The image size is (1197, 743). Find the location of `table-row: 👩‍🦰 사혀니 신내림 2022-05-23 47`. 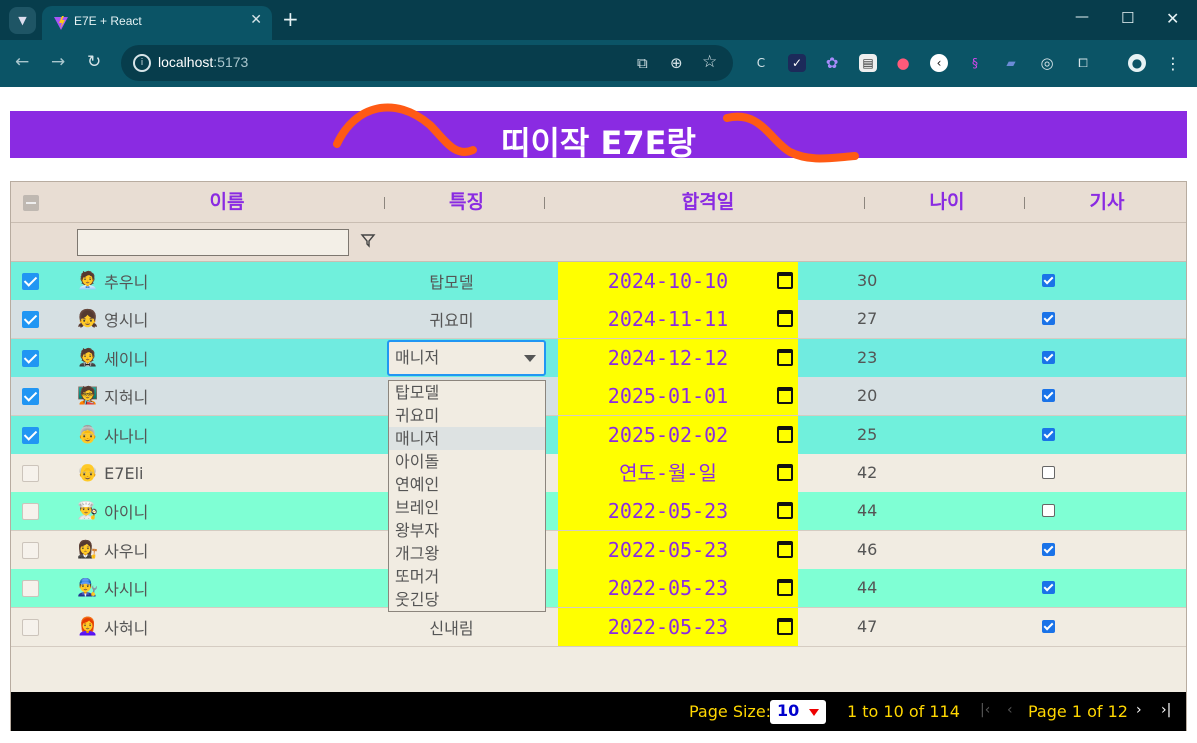

table-row: 👩‍🦰 사혀니 신내림 2022-05-23 47 is located at coordinates (598, 627).